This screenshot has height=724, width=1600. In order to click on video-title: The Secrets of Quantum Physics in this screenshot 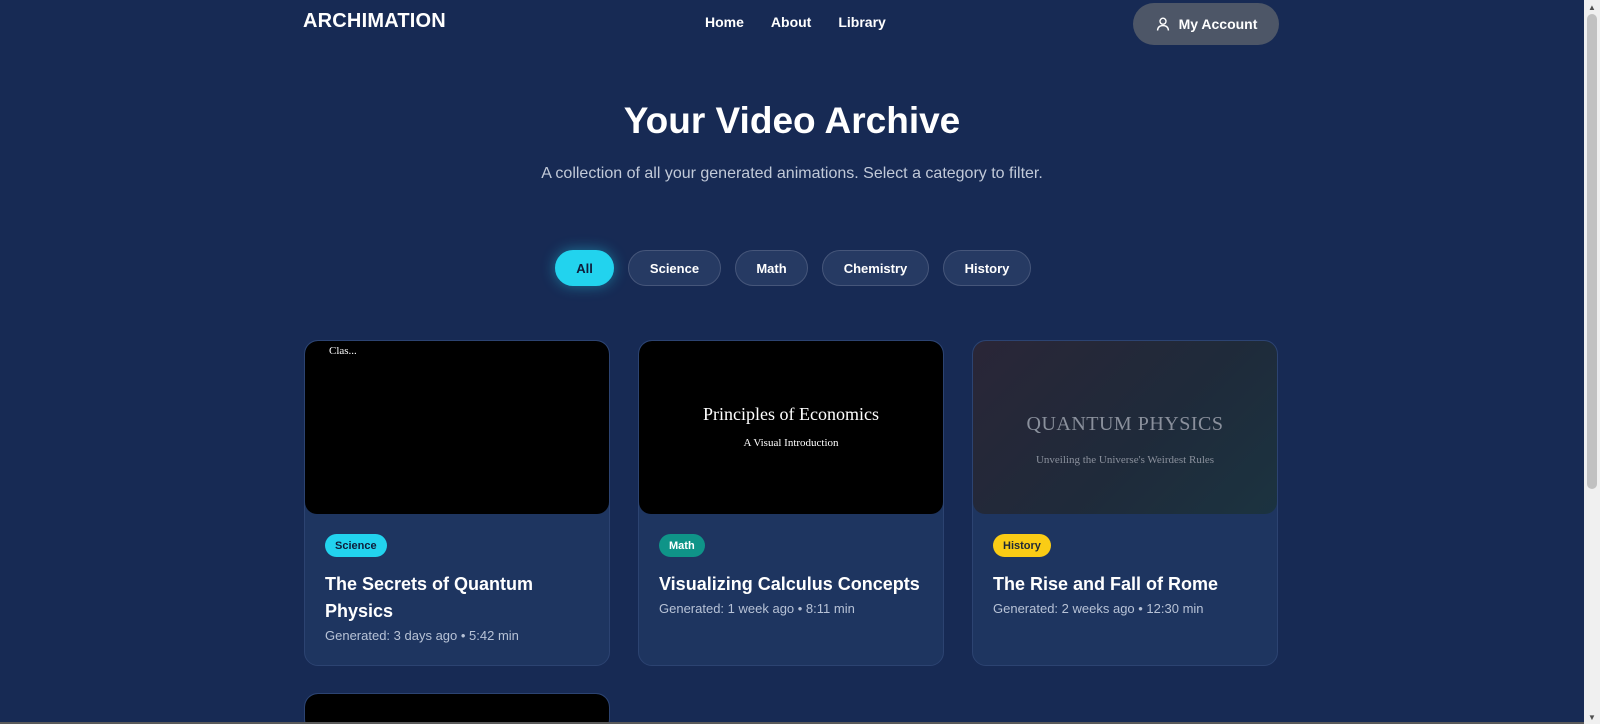, I will do `click(429, 597)`.